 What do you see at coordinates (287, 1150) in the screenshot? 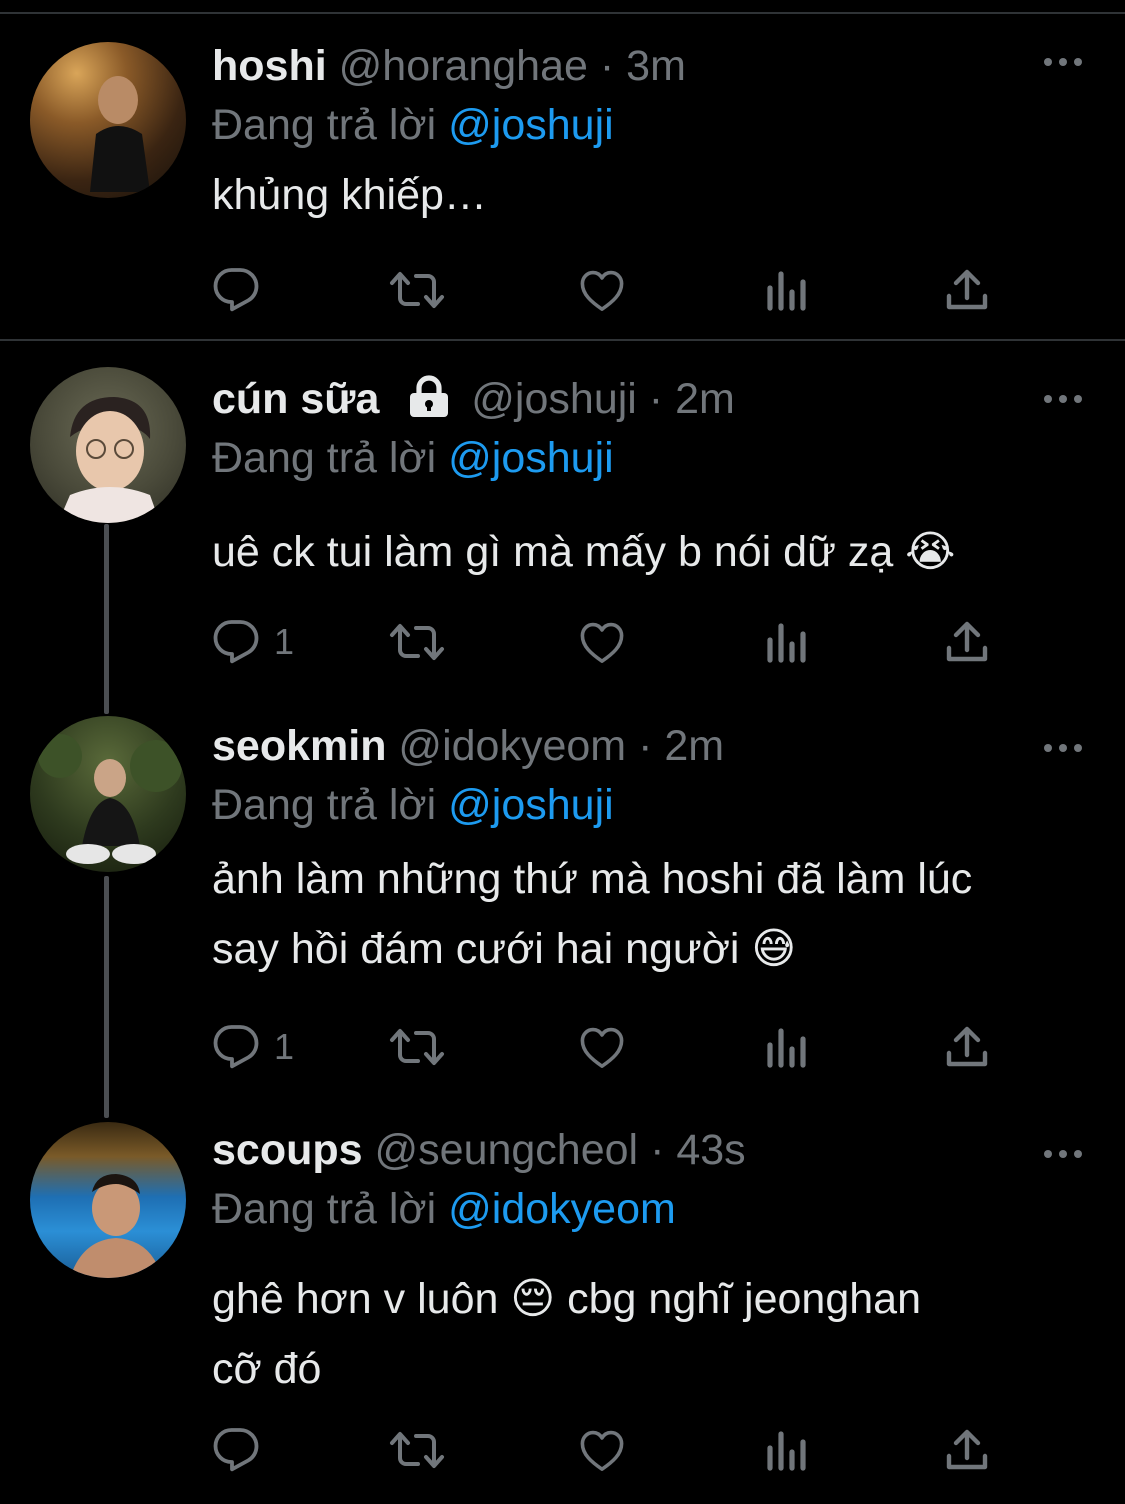
I see `display-name: scoups` at bounding box center [287, 1150].